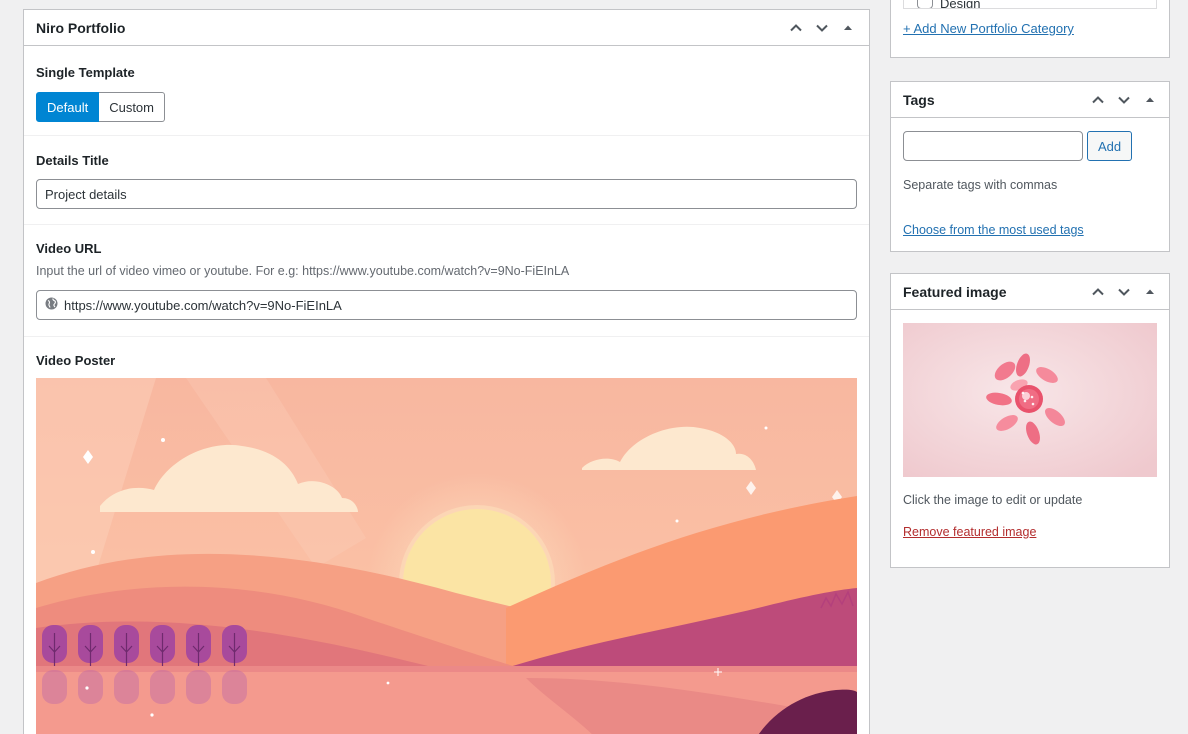 Image resolution: width=1188 pixels, height=734 pixels. Describe the element at coordinates (1110, 146) in the screenshot. I see `add-tag-button: Add` at that location.